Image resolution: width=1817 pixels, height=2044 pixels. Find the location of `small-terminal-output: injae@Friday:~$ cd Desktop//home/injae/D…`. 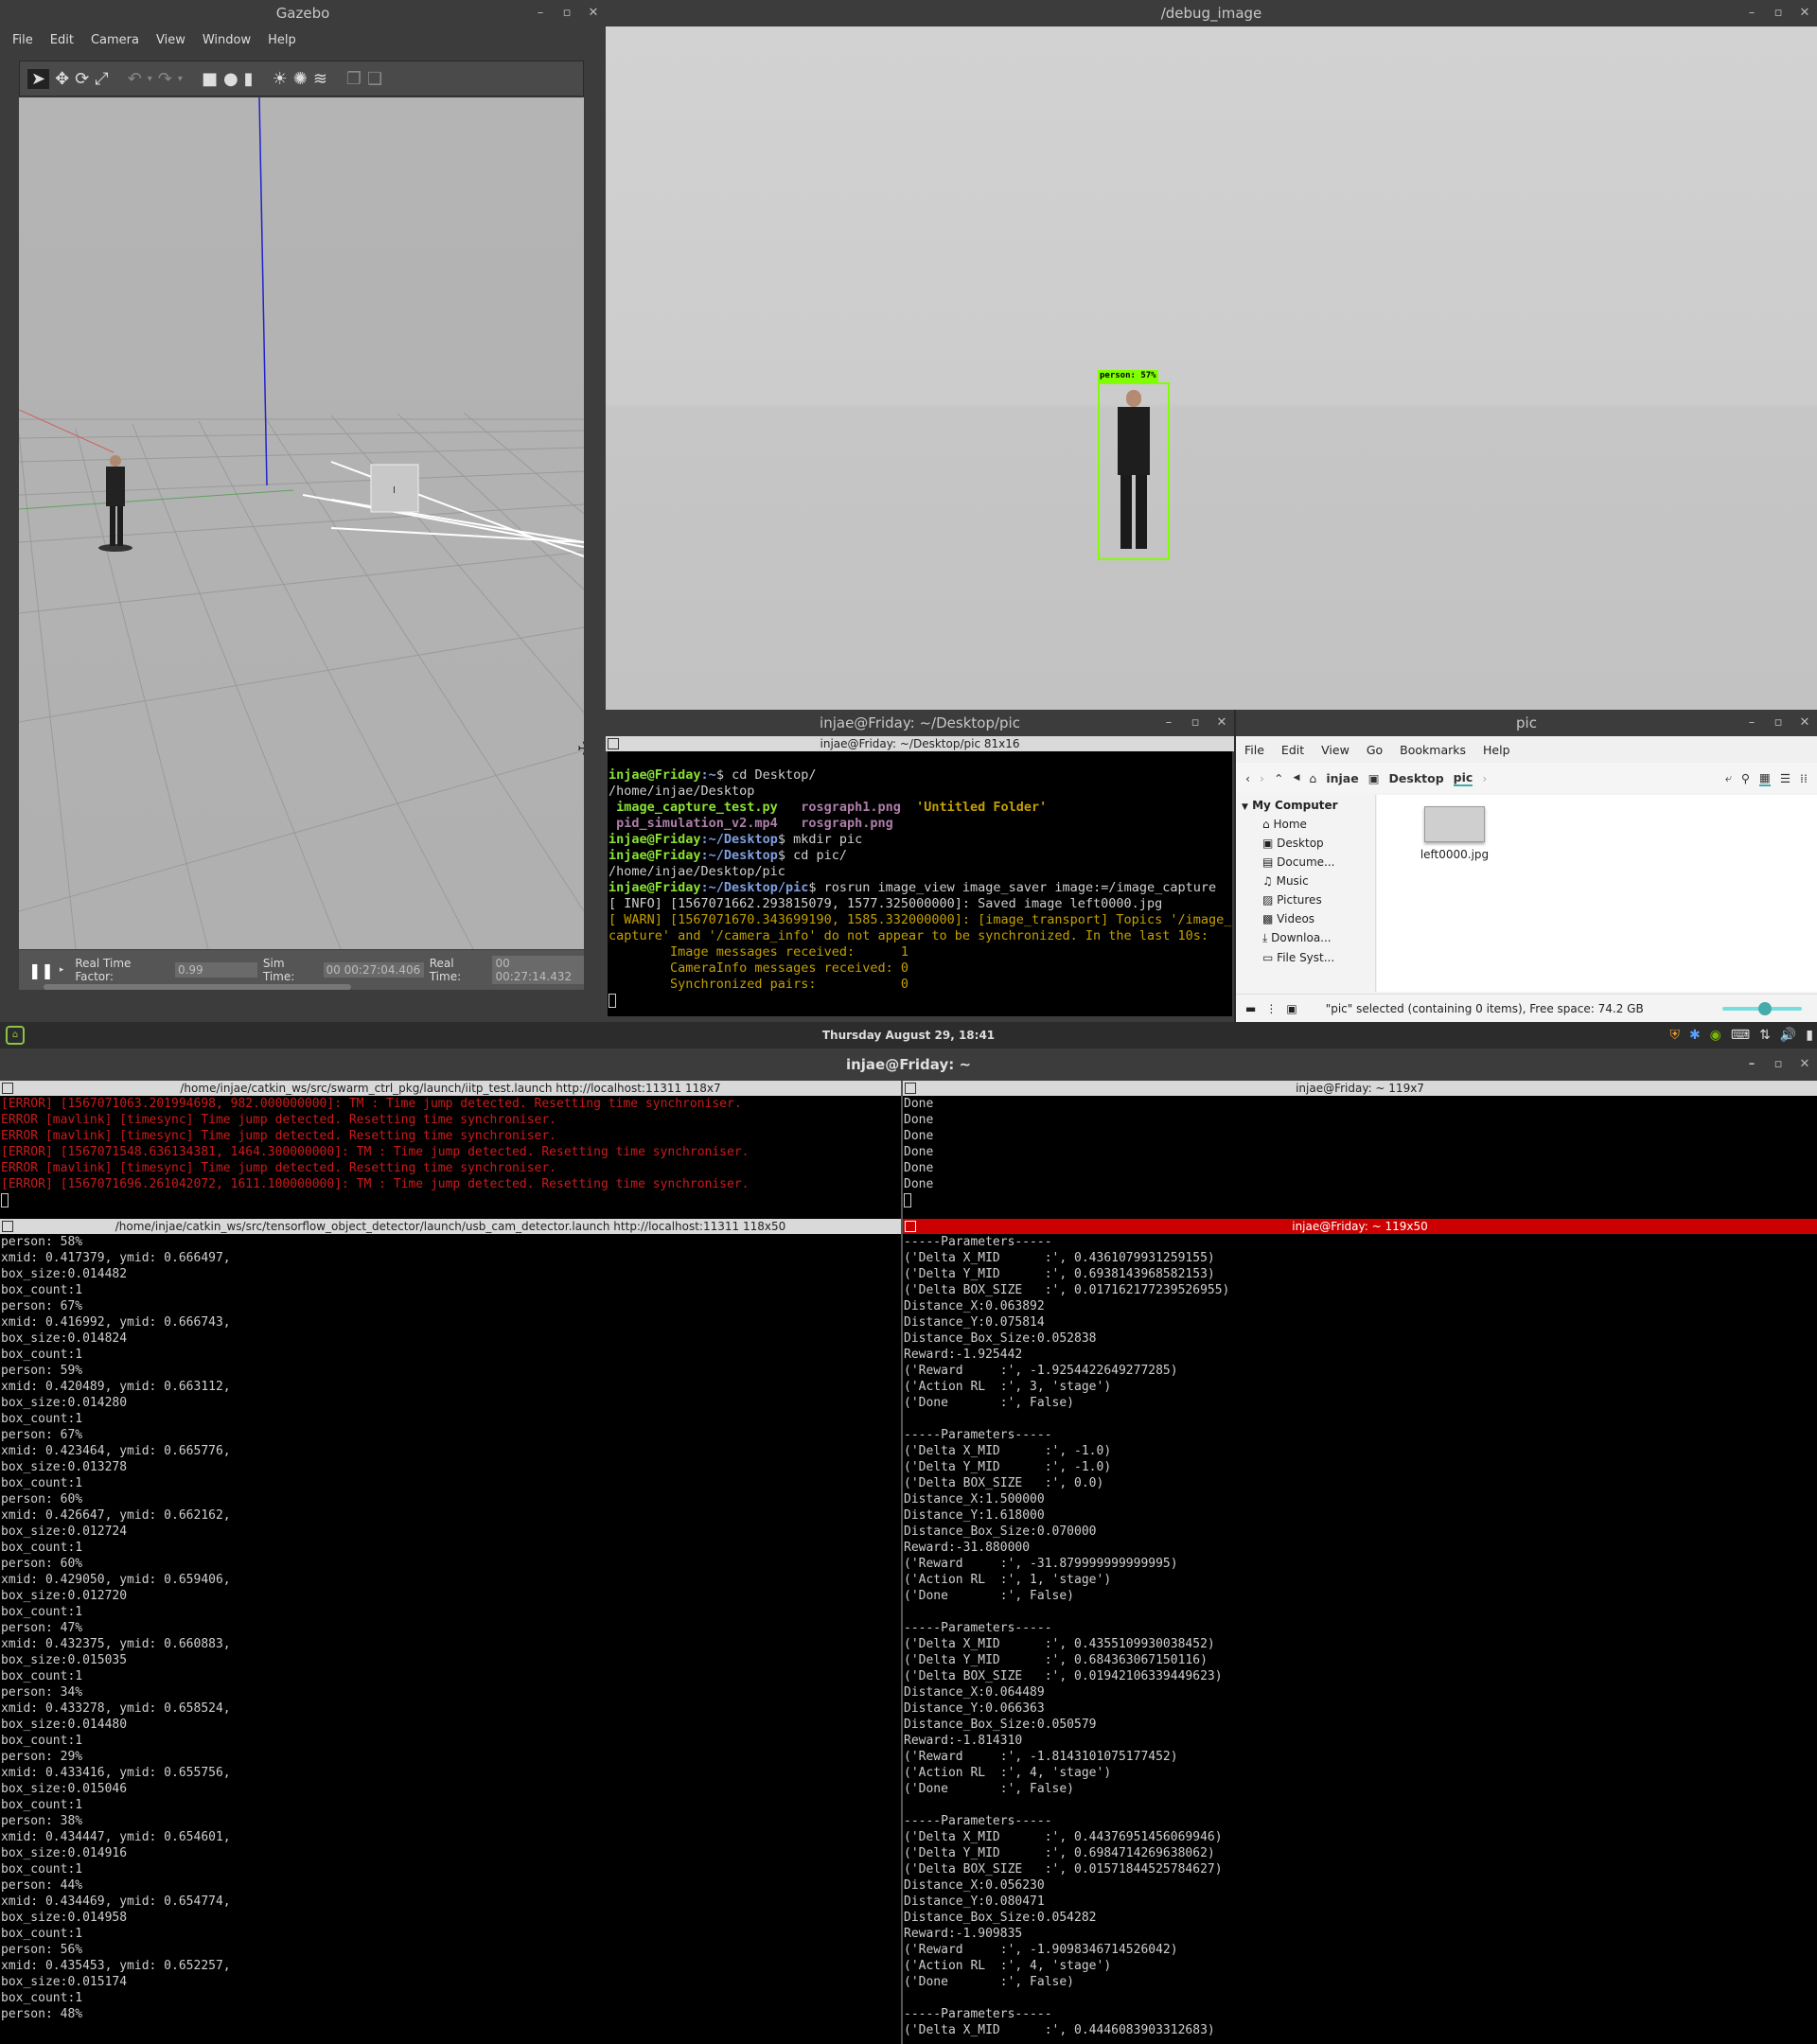

small-terminal-output: injae@Friday:~$ cd Desktop//home/injae/D… is located at coordinates (920, 883).